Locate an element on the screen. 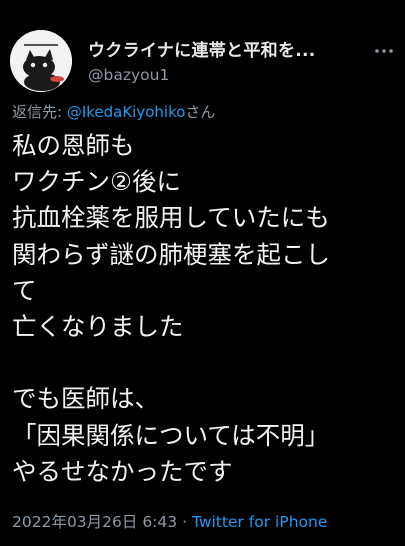  author-handle: @bazyou1 is located at coordinates (128, 75).